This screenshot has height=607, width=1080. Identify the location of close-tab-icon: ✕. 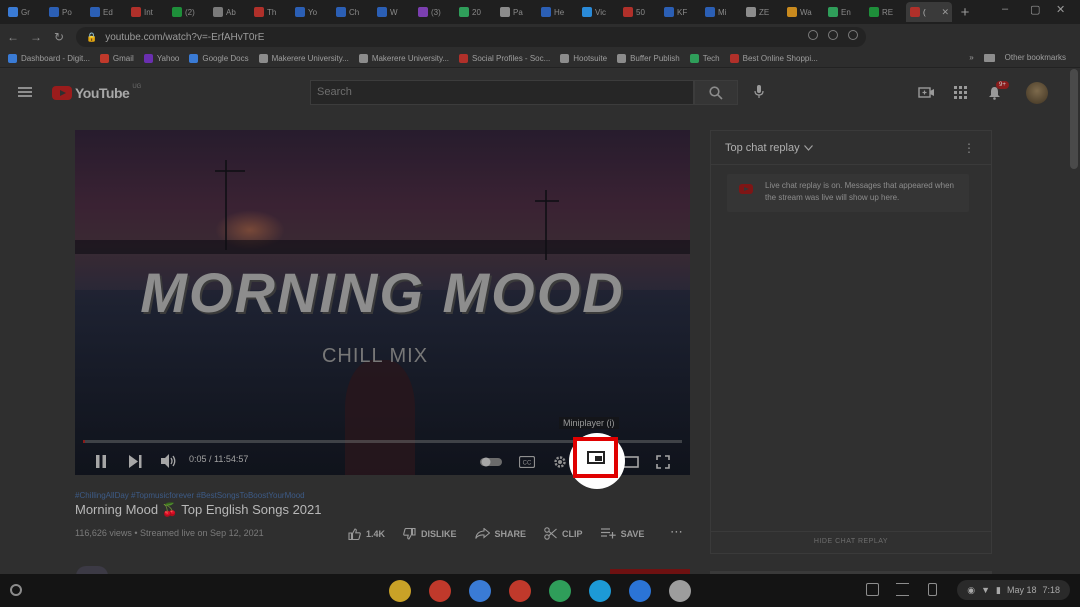
(946, 12).